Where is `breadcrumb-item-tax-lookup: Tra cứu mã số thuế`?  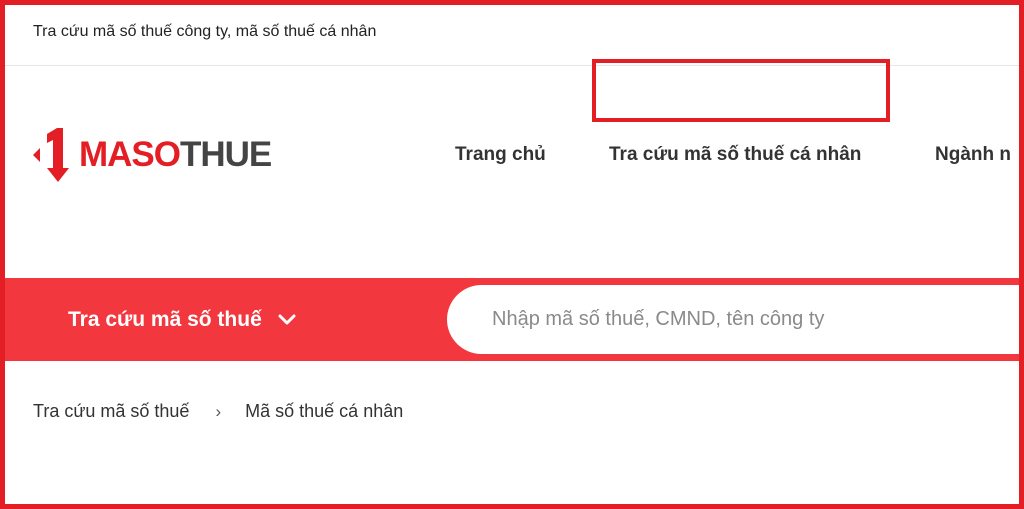 breadcrumb-item-tax-lookup: Tra cứu mã số thuế is located at coordinates (111, 411).